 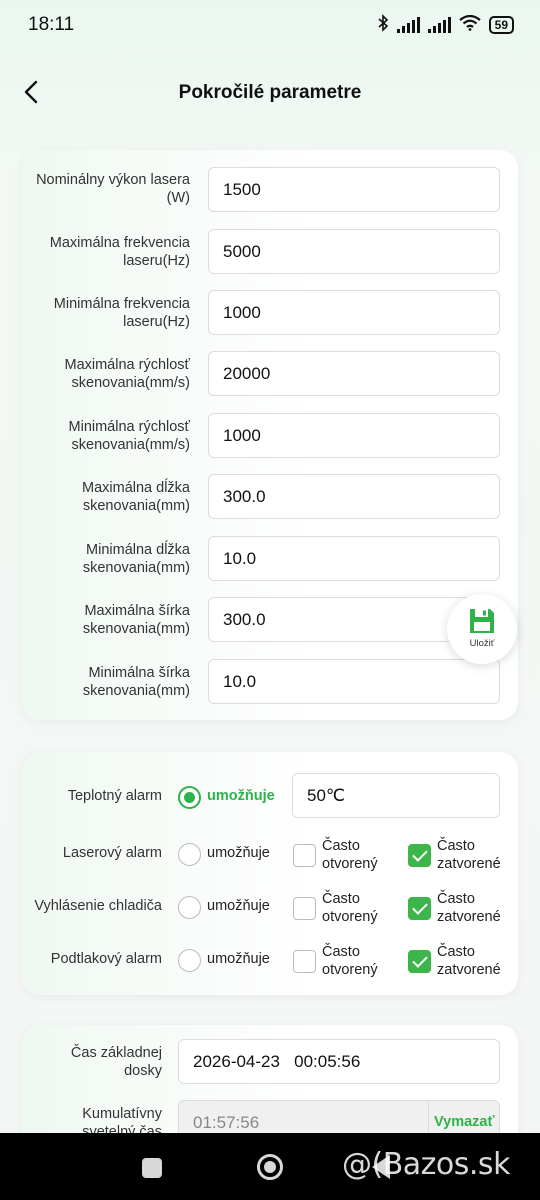 What do you see at coordinates (501, 25) in the screenshot?
I see `battery-icon: 59` at bounding box center [501, 25].